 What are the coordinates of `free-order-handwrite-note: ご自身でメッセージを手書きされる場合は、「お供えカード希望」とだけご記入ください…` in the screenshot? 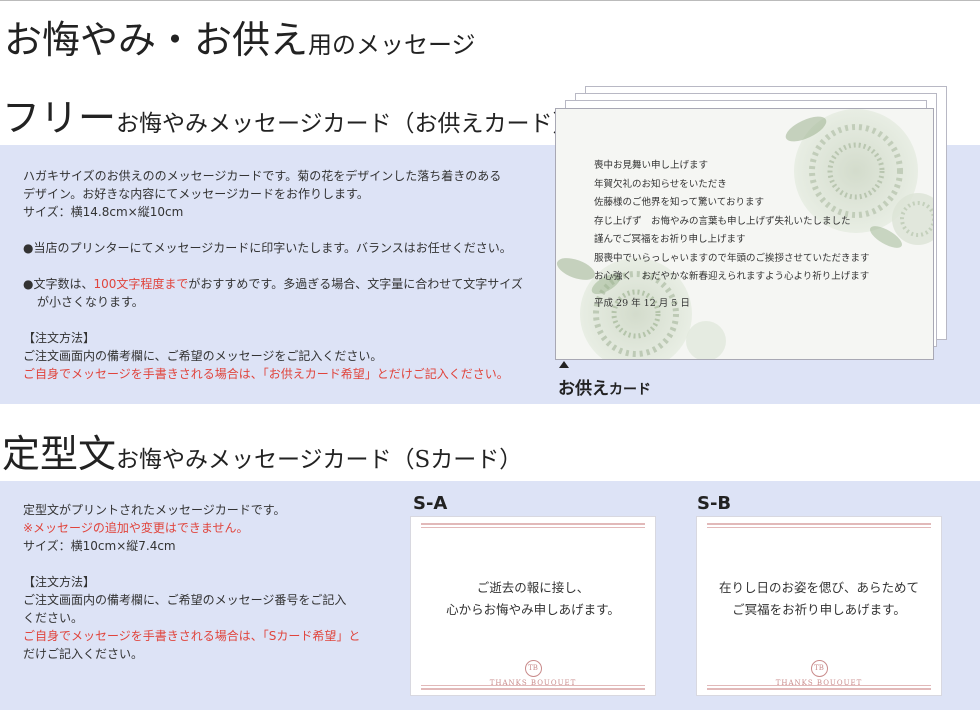 It's located at (266, 374).